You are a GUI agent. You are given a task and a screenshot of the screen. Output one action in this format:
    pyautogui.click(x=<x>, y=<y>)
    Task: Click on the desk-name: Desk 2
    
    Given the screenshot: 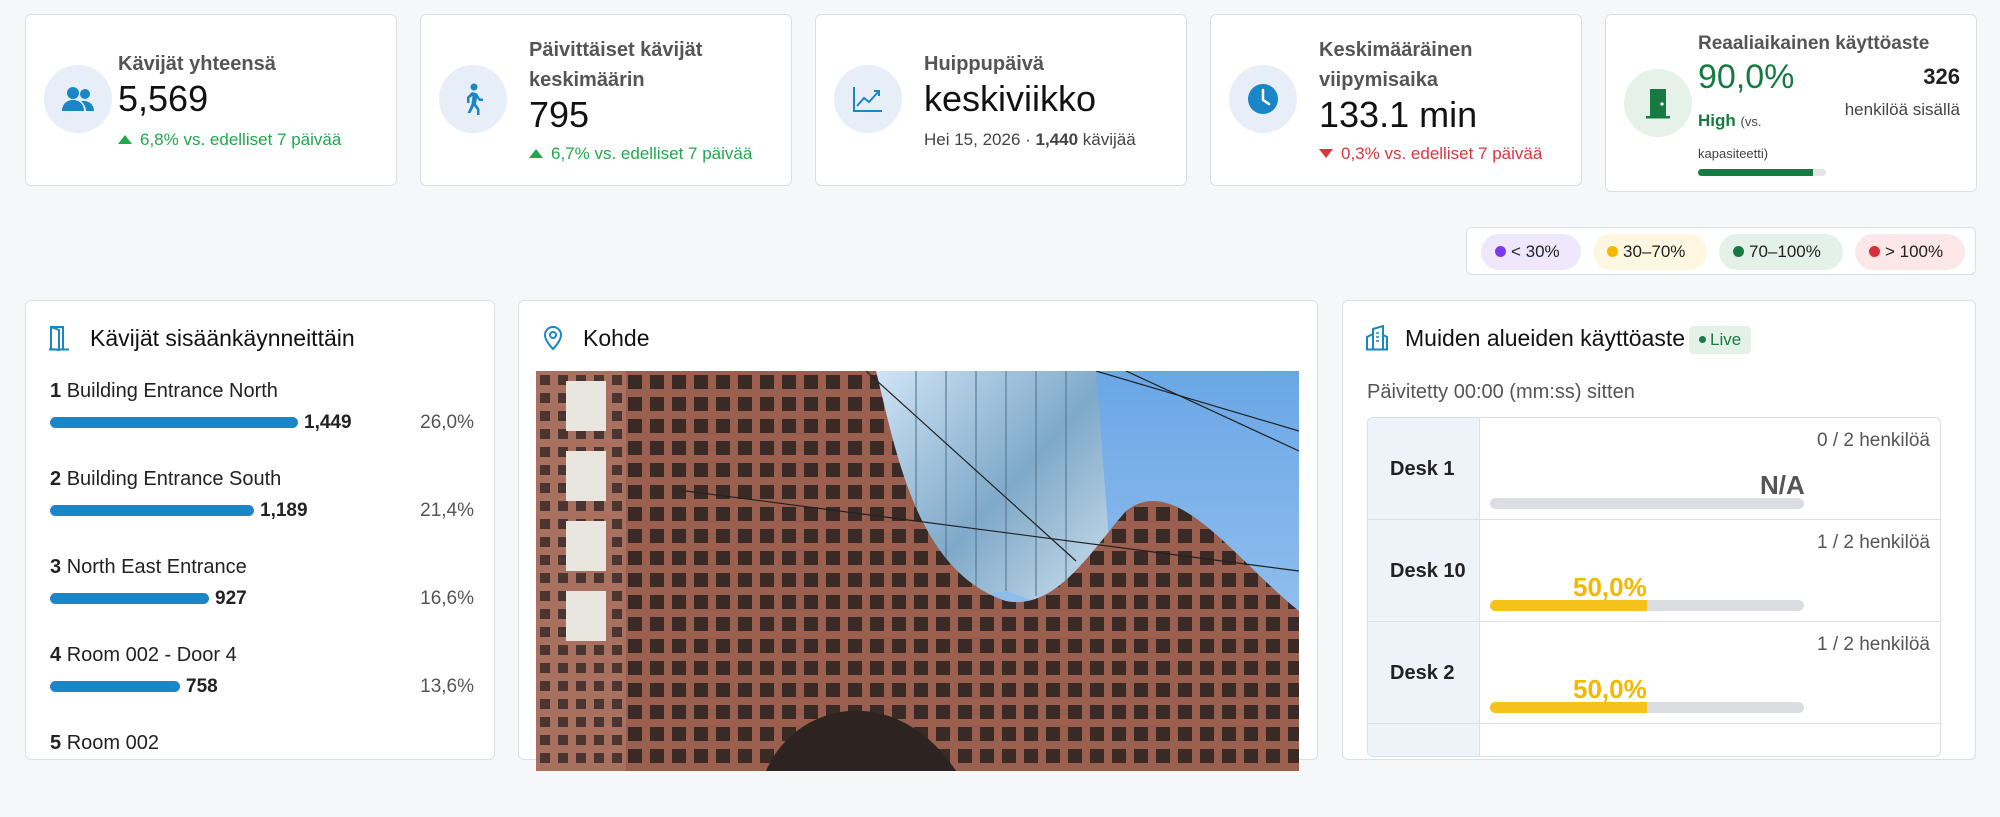 What is the action you would take?
    pyautogui.click(x=1424, y=672)
    